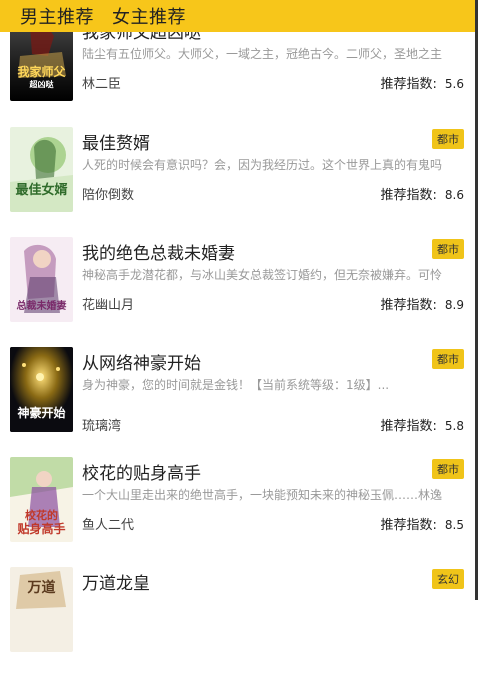 This screenshot has width=478, height=677. I want to click on cover-title: 总裁未婚妻, so click(41, 306).